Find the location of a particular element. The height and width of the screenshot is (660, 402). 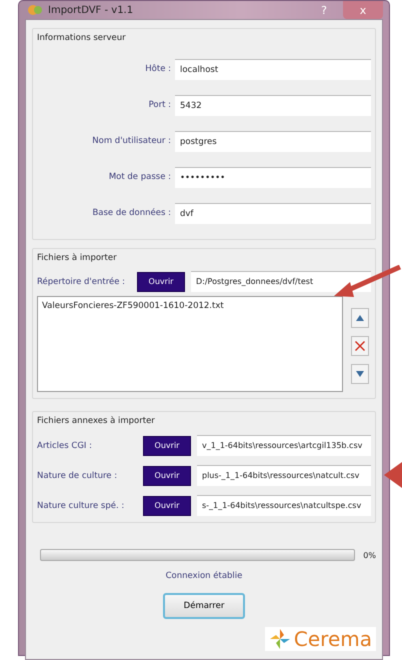

start-button: Démarrer is located at coordinates (204, 606).